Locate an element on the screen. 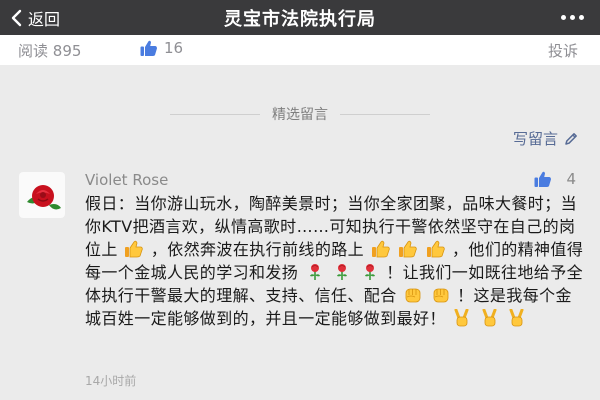 The height and width of the screenshot is (400, 600). avatar is located at coordinates (42, 195).